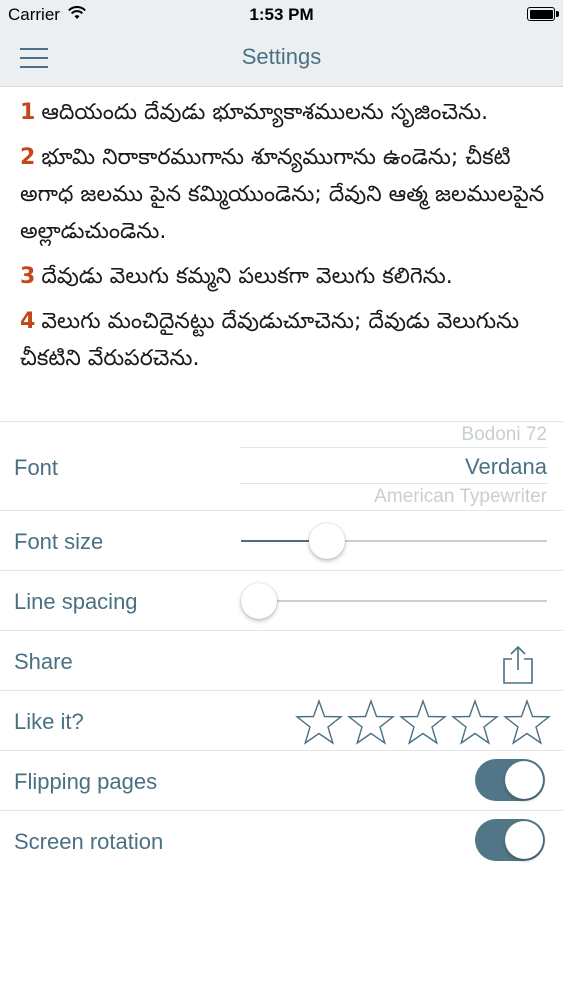  I want to click on navigation-bar: Settings, so click(281, 58).